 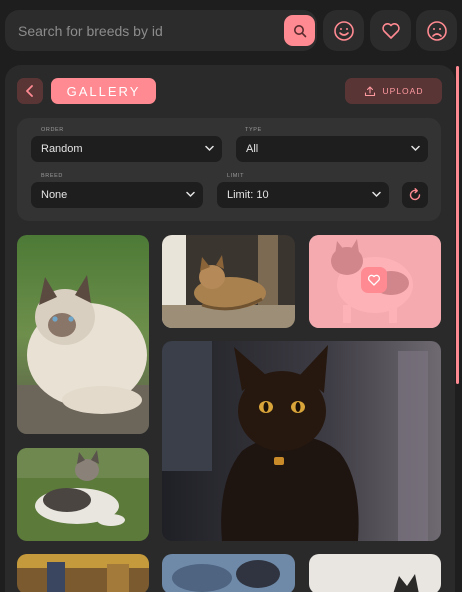 What do you see at coordinates (52, 176) in the screenshot?
I see `breed-label: BREED` at bounding box center [52, 176].